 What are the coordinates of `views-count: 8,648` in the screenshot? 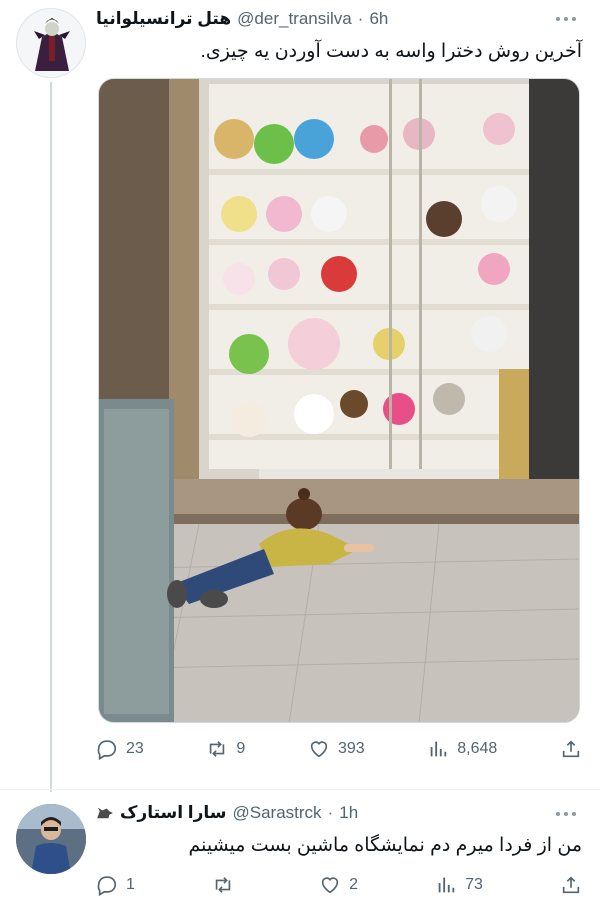 It's located at (477, 748).